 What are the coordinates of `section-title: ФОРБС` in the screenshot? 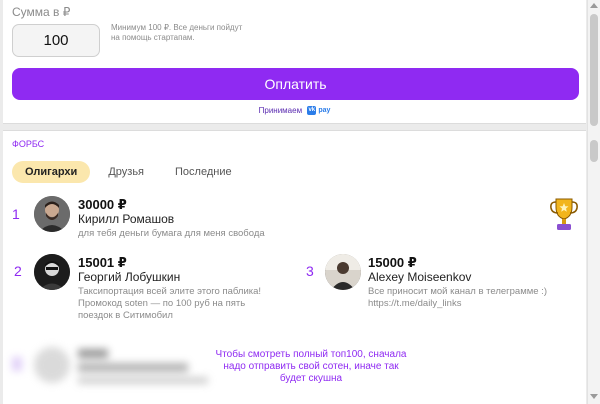 It's located at (28, 144).